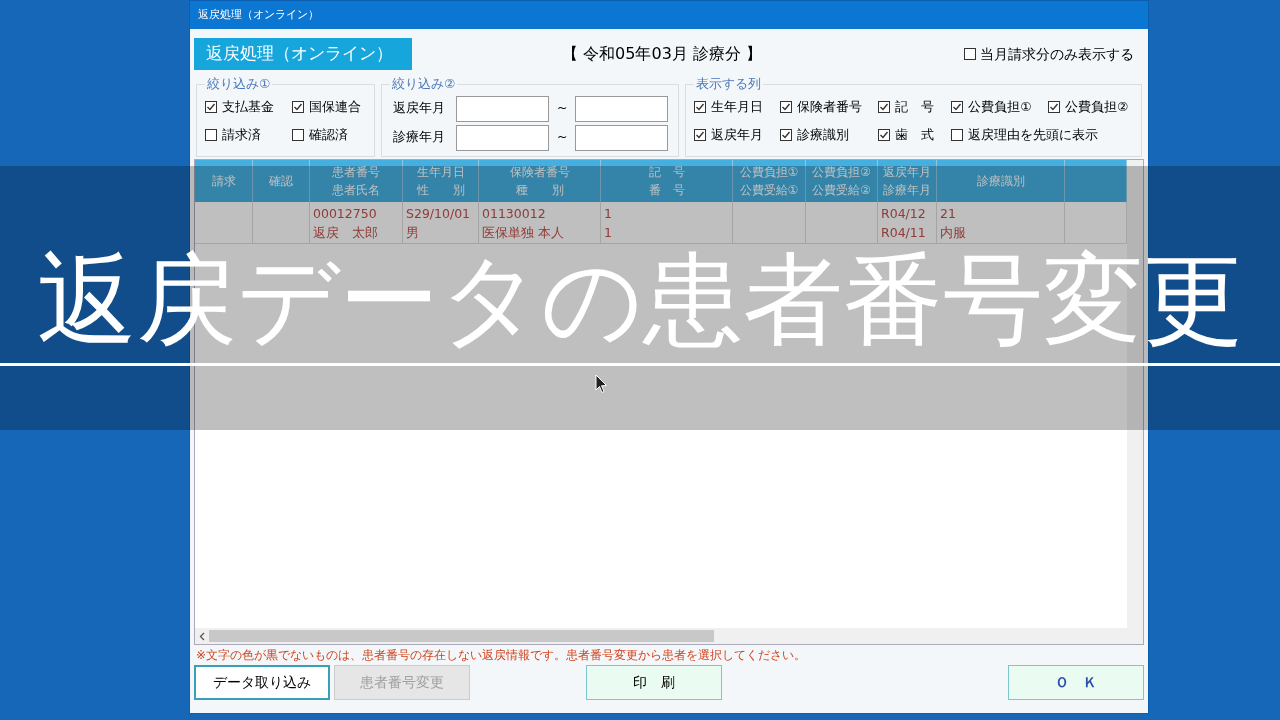 The height and width of the screenshot is (720, 1280). What do you see at coordinates (440, 172) in the screenshot?
I see `header-text: 生年月日` at bounding box center [440, 172].